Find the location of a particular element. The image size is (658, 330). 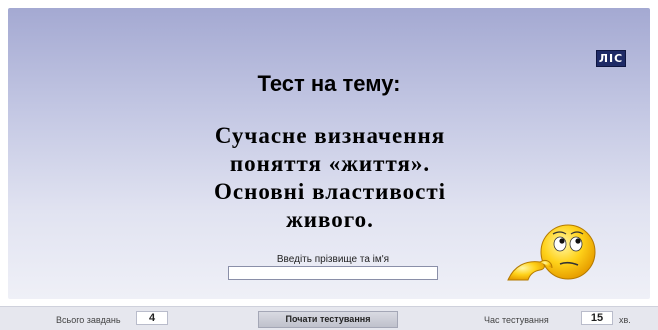

topic-line: Сучасне визначення is located at coordinates (330, 135).